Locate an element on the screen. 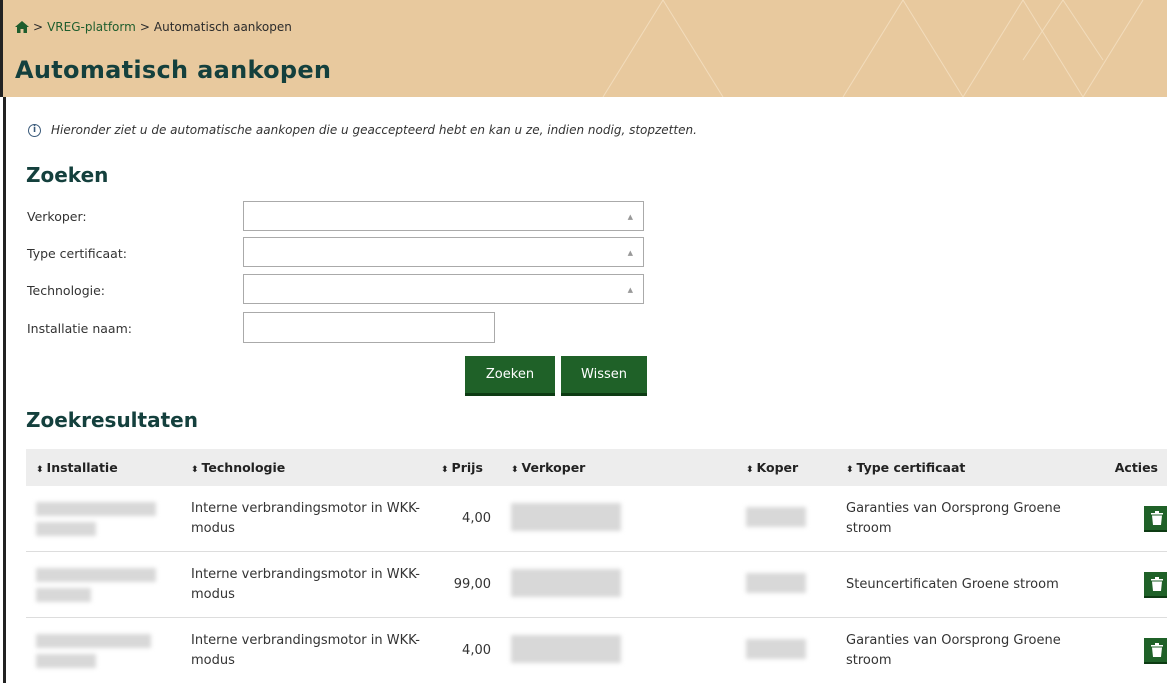 The height and width of the screenshot is (683, 1167). type-certificaat-select: ▲ is located at coordinates (443, 252).